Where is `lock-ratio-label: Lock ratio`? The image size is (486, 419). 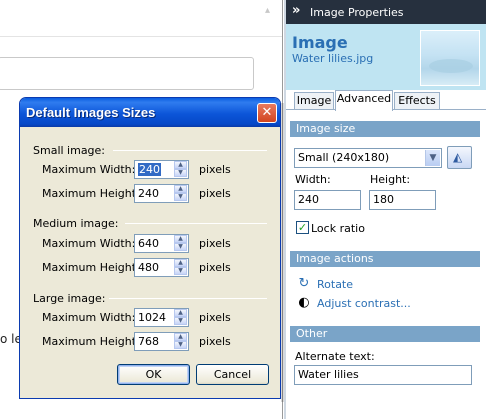
lock-ratio-label: Lock ratio is located at coordinates (338, 228).